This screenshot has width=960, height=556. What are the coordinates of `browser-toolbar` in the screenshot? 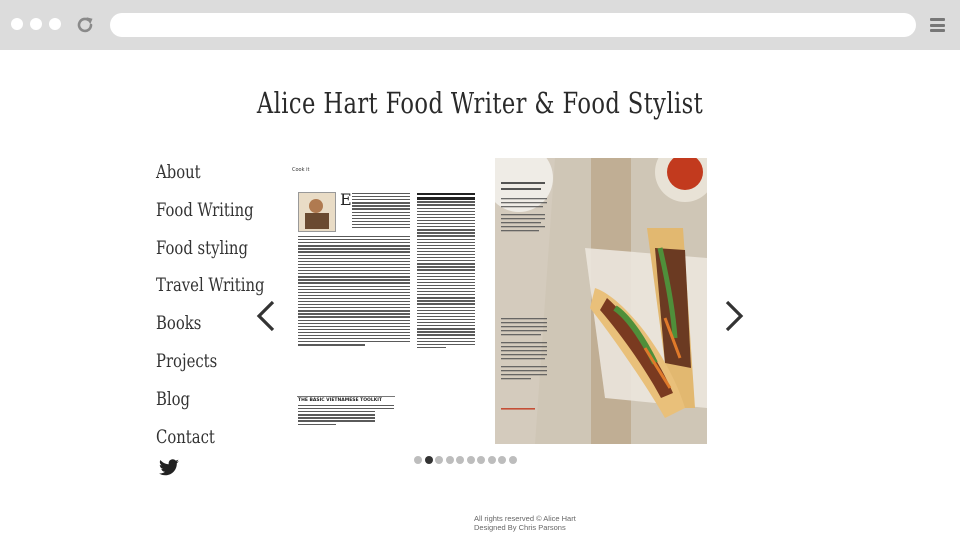 It's located at (480, 25).